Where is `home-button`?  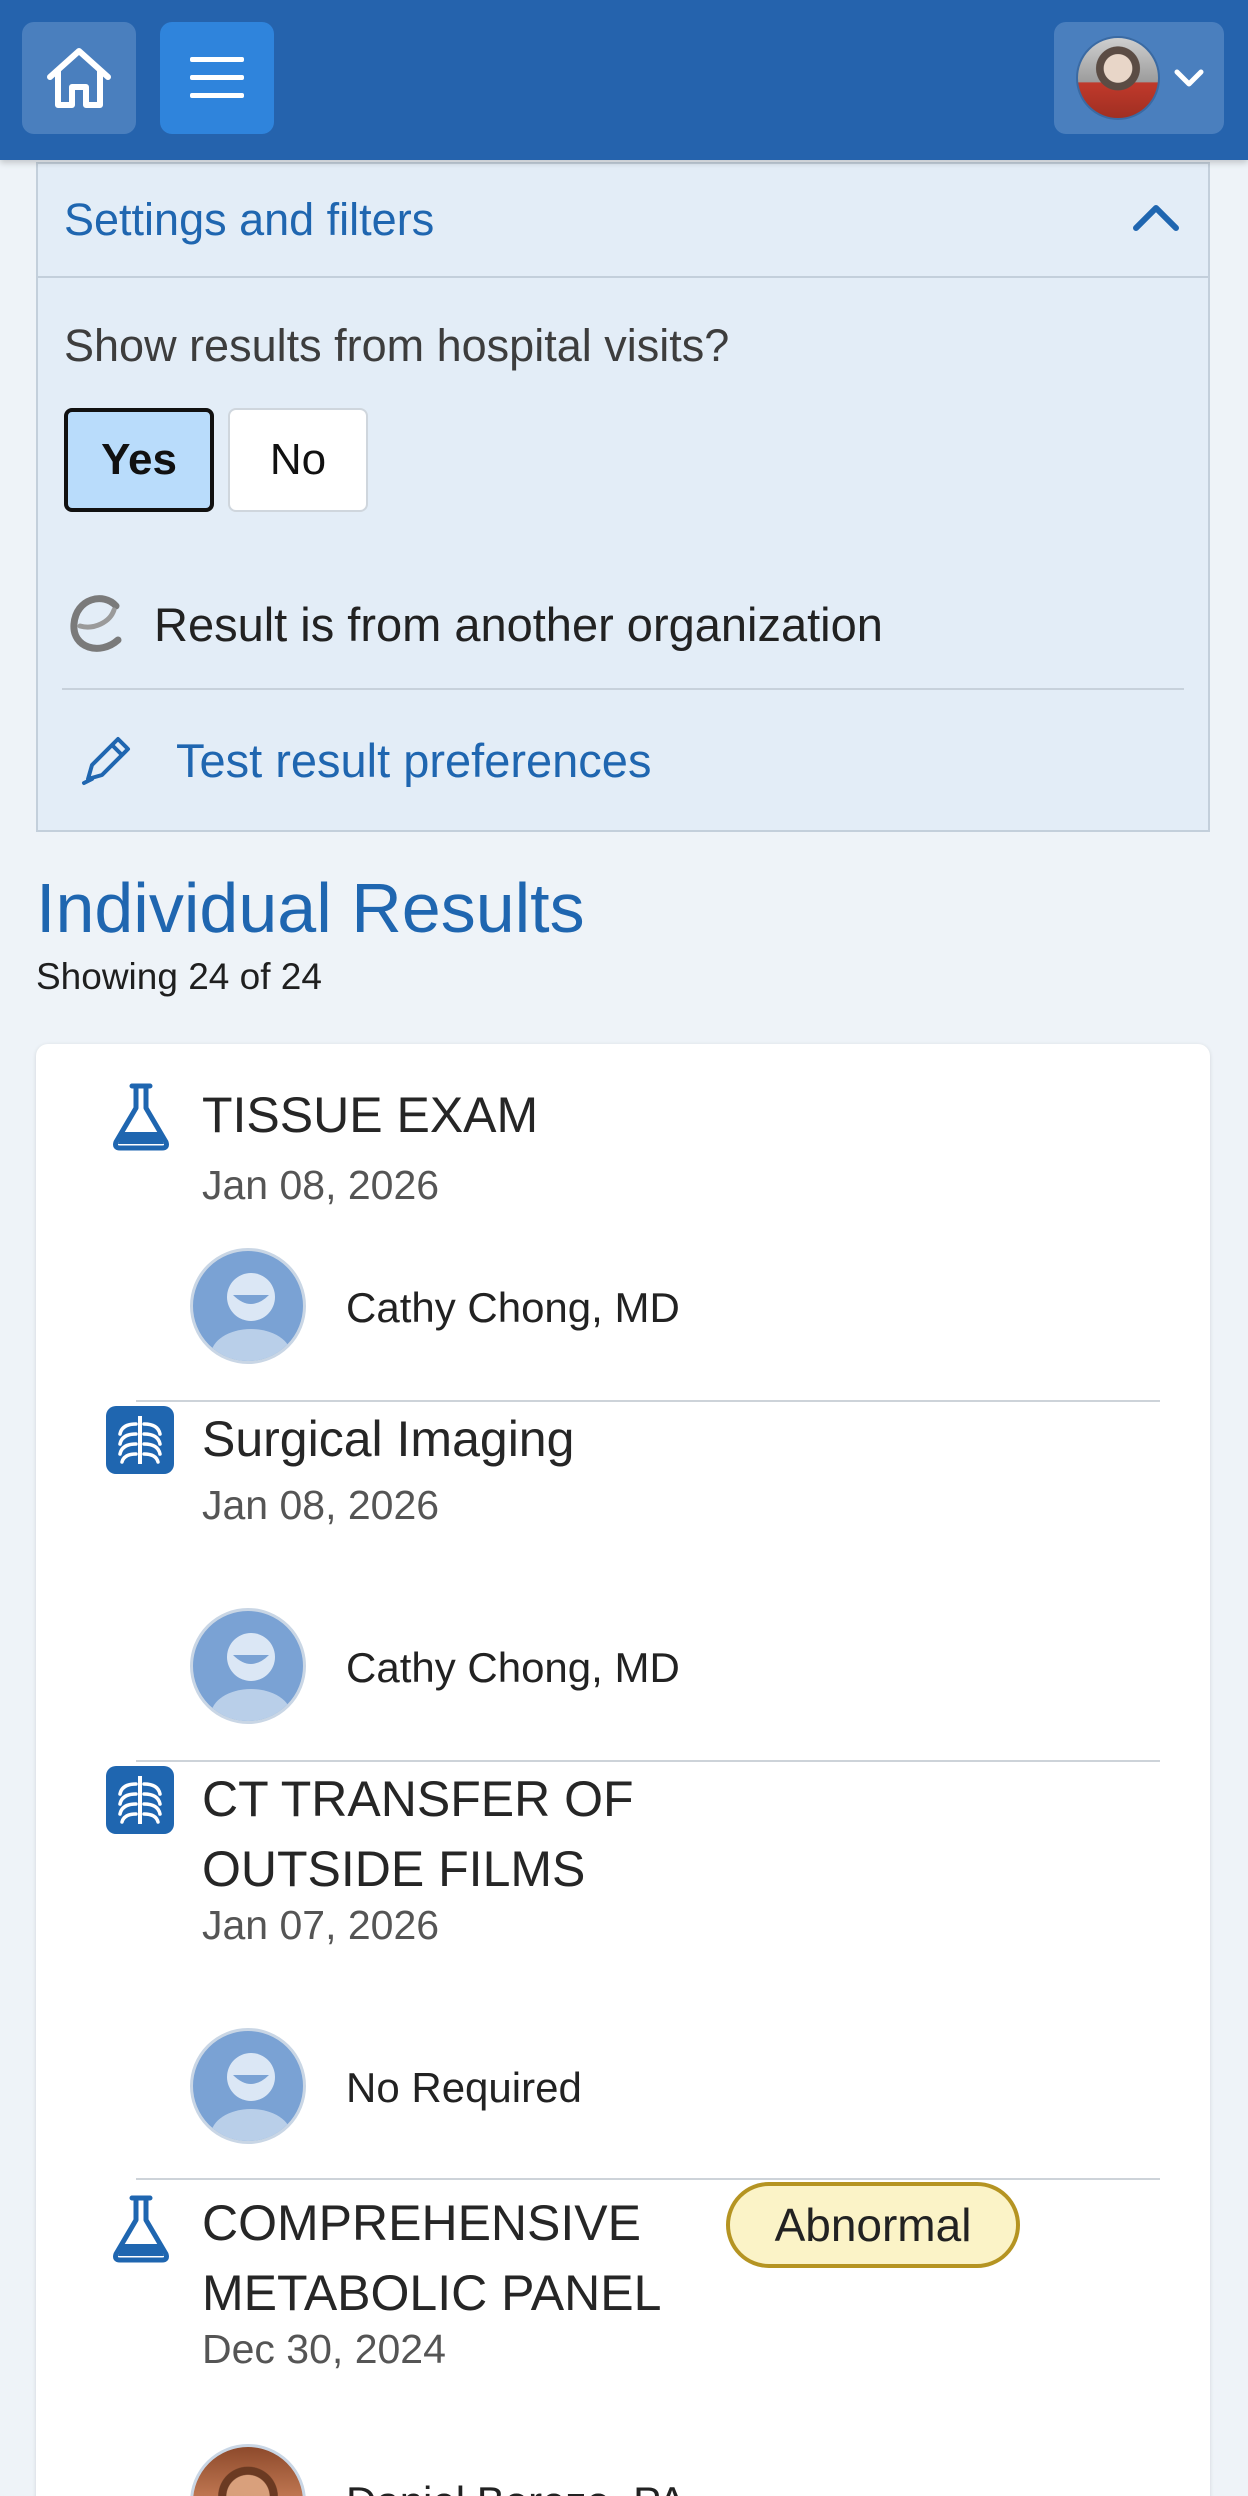
home-button is located at coordinates (79, 78).